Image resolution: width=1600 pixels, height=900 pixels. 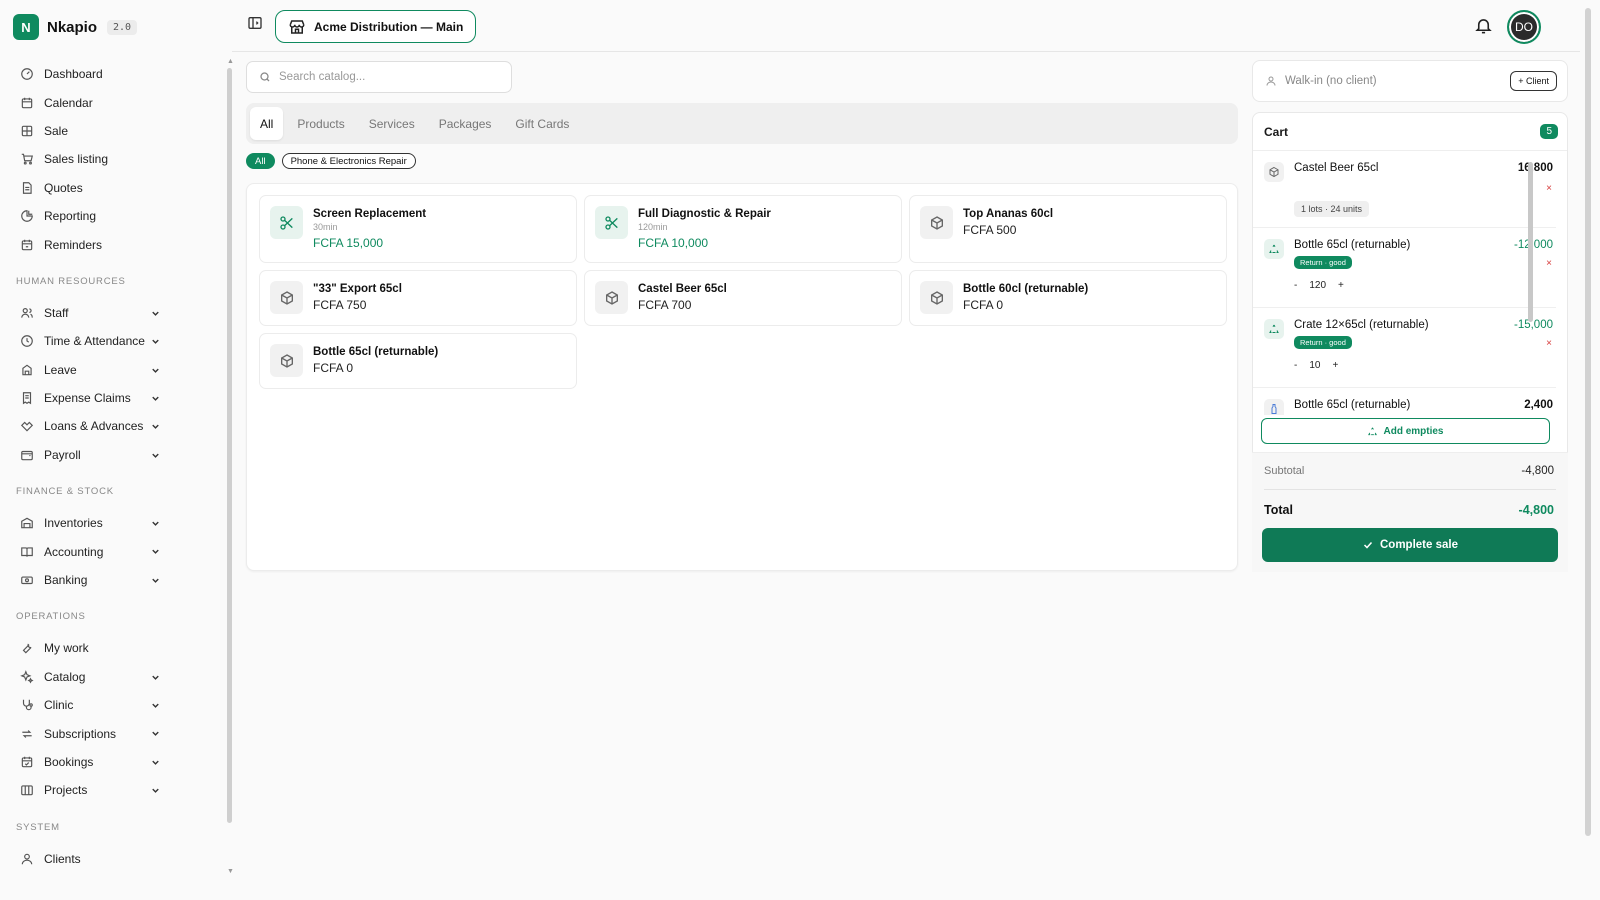 What do you see at coordinates (1068, 298) in the screenshot?
I see `catalog-card: Bottle 60cl (returnable) FCFA 0` at bounding box center [1068, 298].